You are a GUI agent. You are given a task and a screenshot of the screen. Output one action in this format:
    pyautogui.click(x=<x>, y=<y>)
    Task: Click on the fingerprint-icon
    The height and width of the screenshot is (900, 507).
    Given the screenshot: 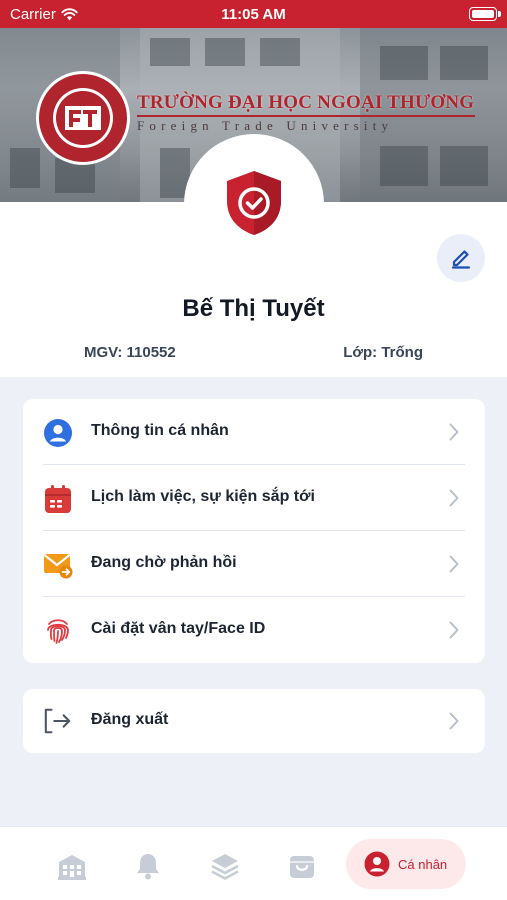 What is the action you would take?
    pyautogui.click(x=58, y=631)
    